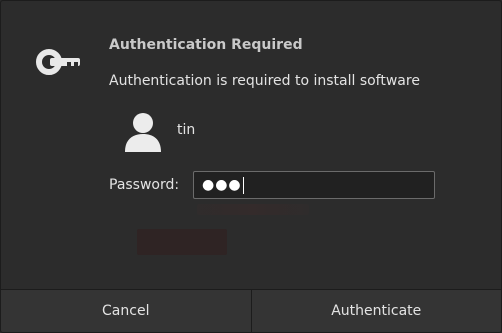 This screenshot has width=502, height=333. I want to click on password-input: ●●●, so click(314, 185).